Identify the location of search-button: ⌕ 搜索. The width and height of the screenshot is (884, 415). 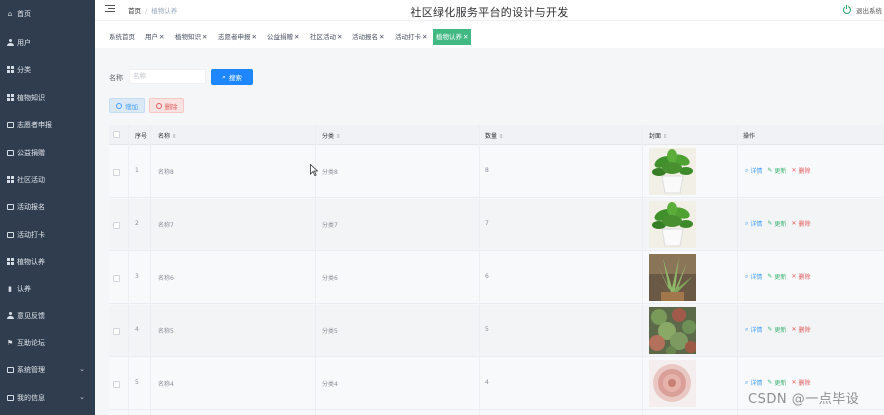
(232, 77).